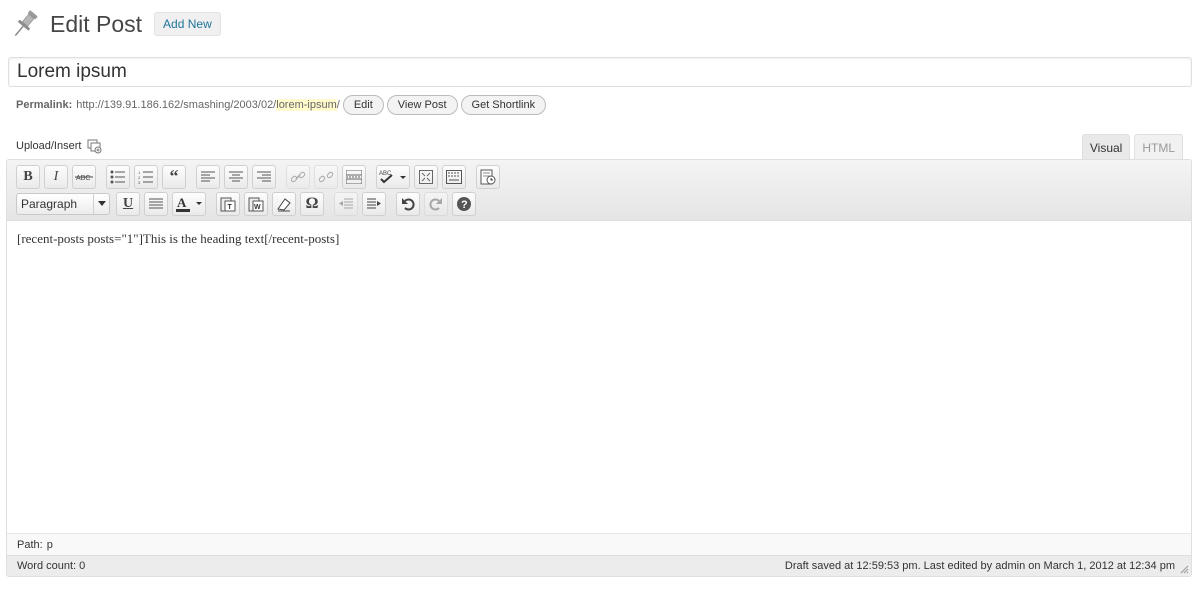  What do you see at coordinates (426, 176) in the screenshot?
I see `fullscreen-icon` at bounding box center [426, 176].